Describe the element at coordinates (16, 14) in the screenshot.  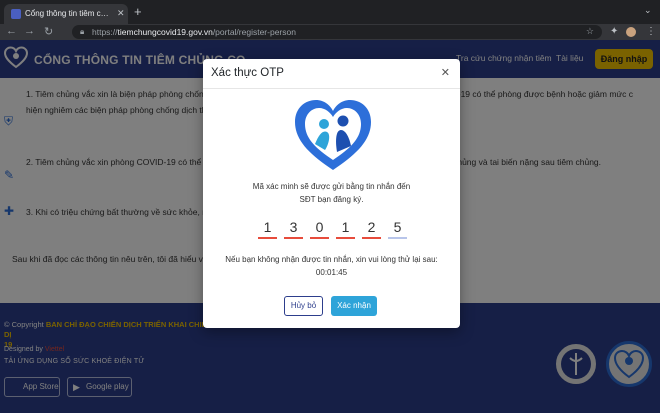
I see `favicon-icon` at that location.